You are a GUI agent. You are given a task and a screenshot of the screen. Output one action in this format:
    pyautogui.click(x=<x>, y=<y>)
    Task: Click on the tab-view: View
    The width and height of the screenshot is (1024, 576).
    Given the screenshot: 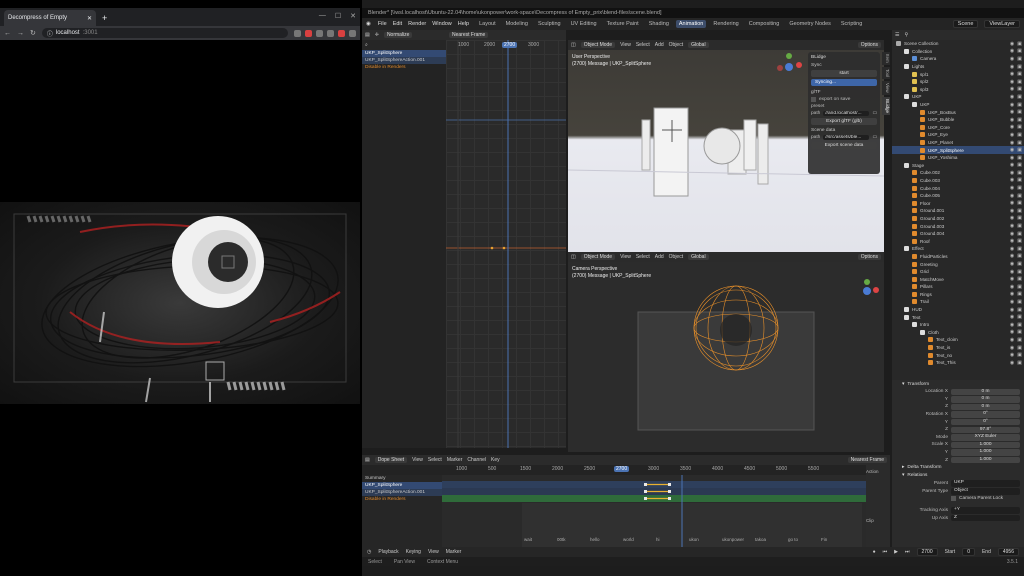 What is the action you would take?
    pyautogui.click(x=886, y=88)
    